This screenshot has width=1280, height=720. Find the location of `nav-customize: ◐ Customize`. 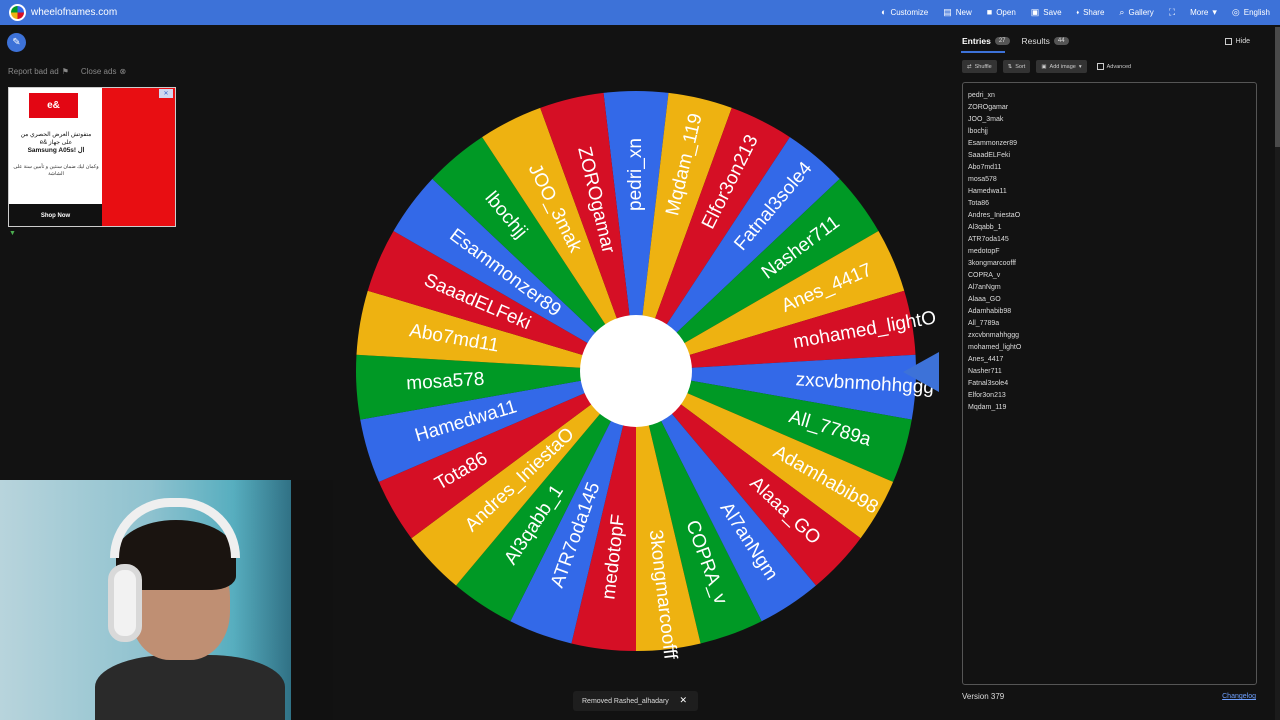

nav-customize: ◐ Customize is located at coordinates (905, 12).